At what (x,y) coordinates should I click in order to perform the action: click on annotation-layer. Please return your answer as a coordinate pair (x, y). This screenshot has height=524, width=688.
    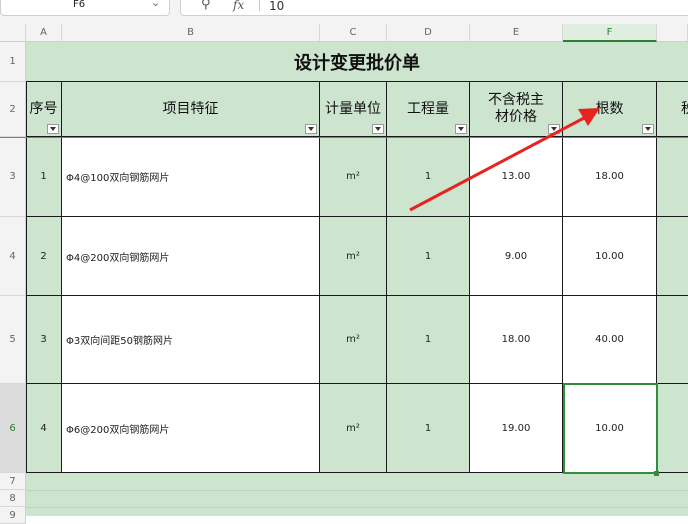
    Looking at the image, I should click on (504, 160).